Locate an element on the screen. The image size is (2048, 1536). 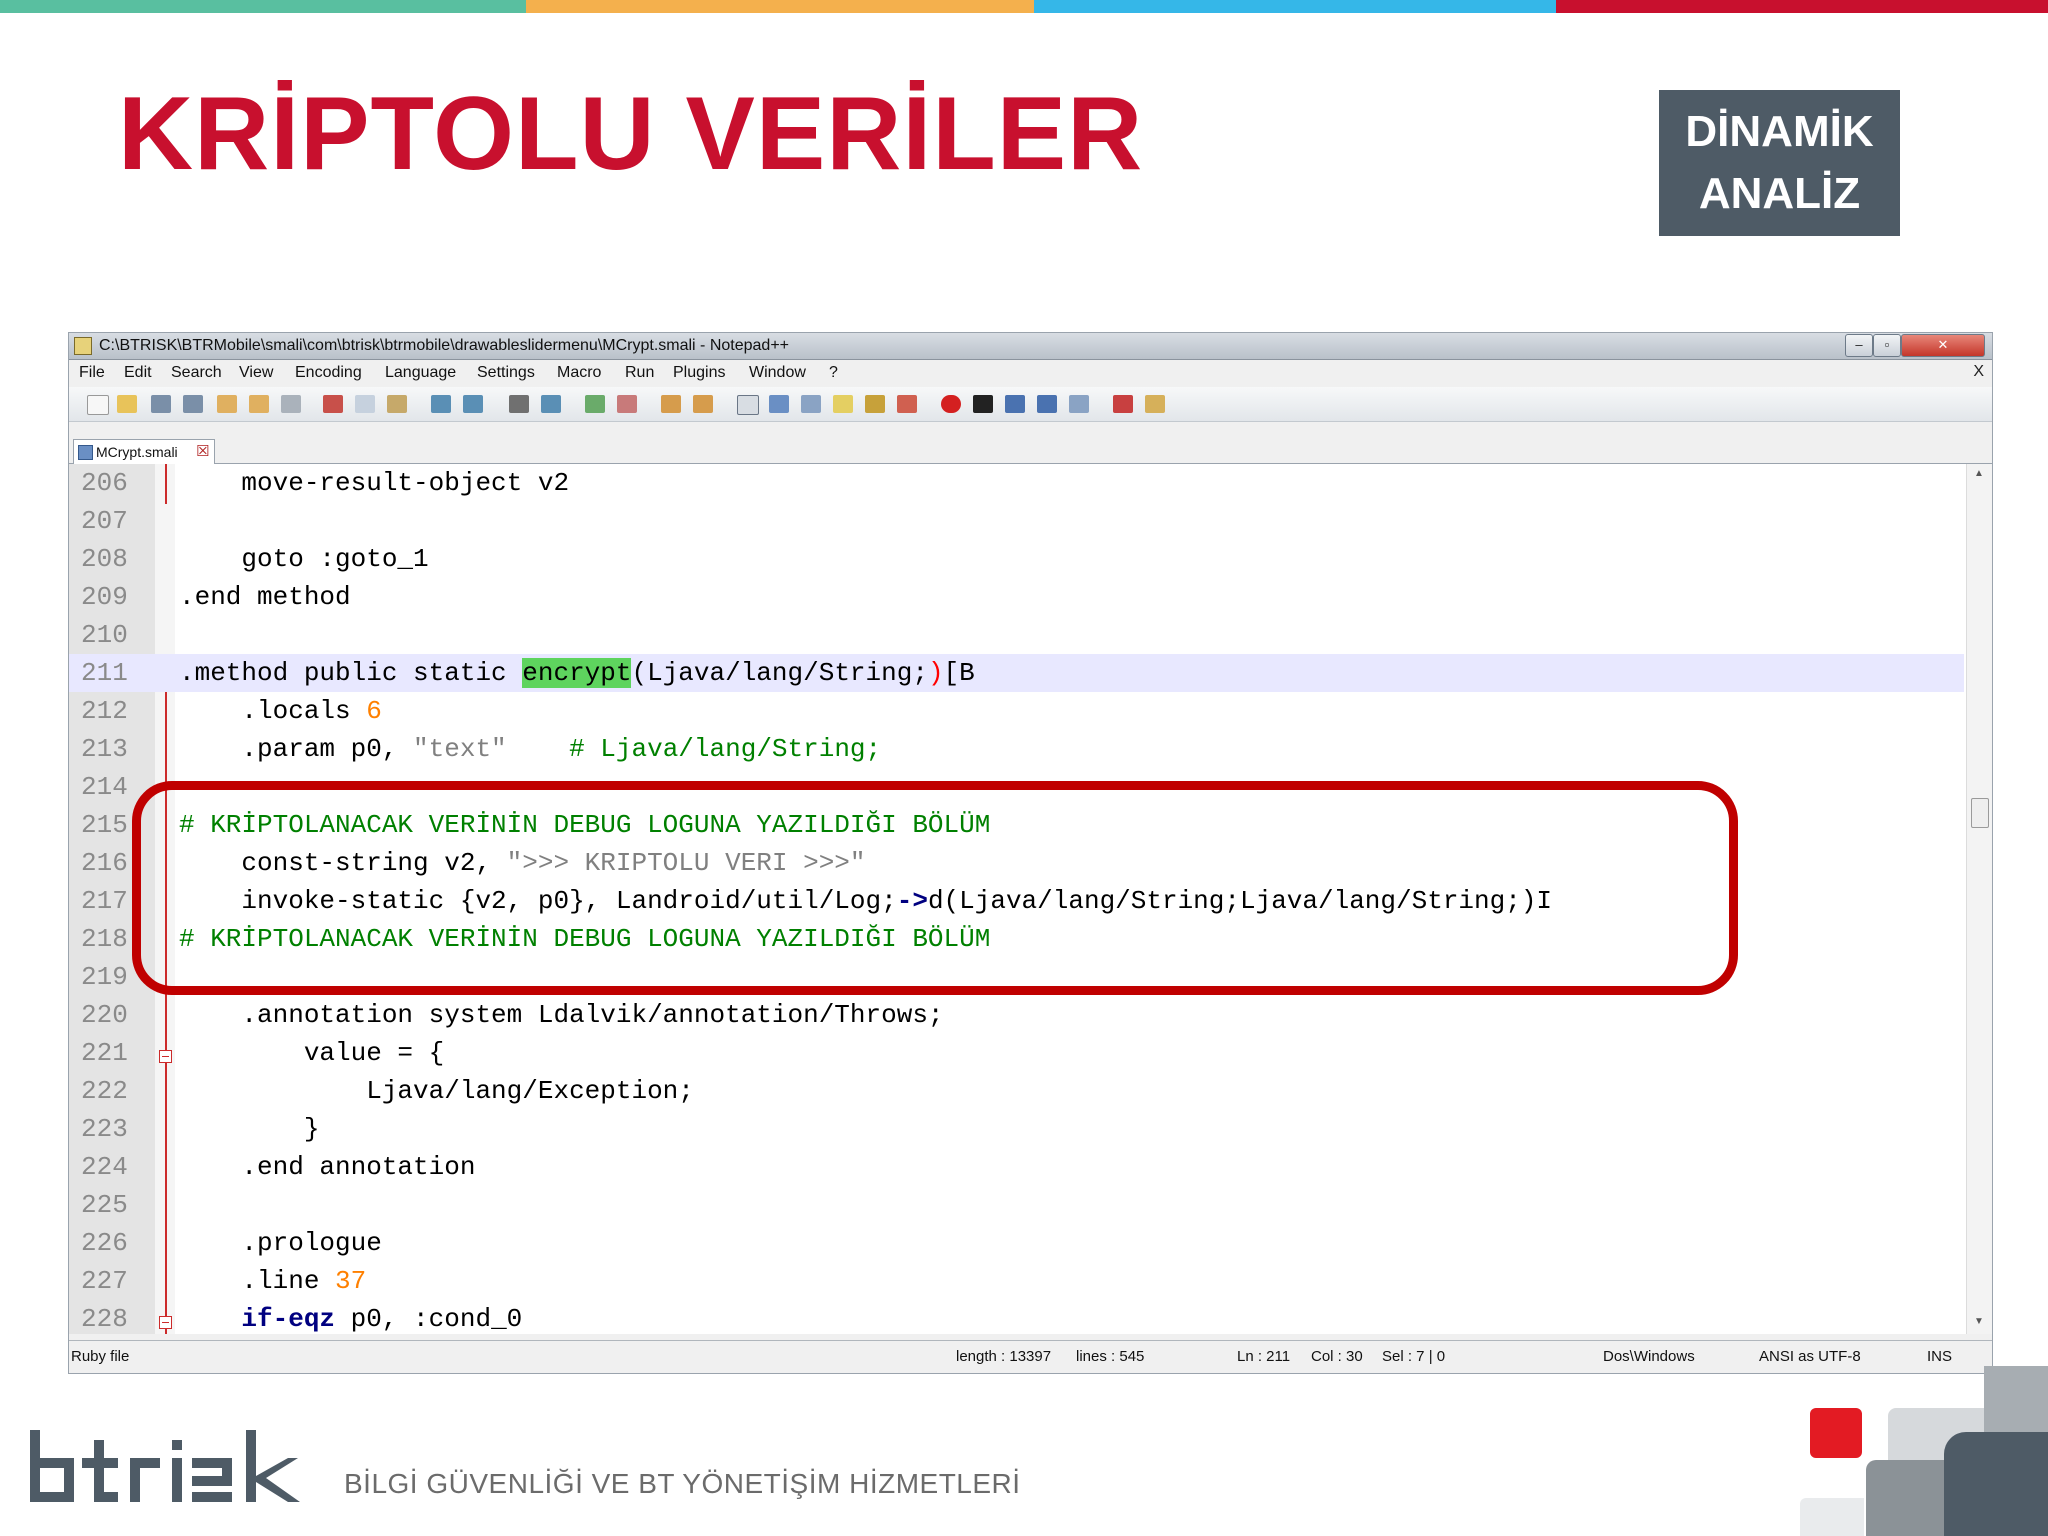
show-all-chars-icon is located at coordinates (779, 404).